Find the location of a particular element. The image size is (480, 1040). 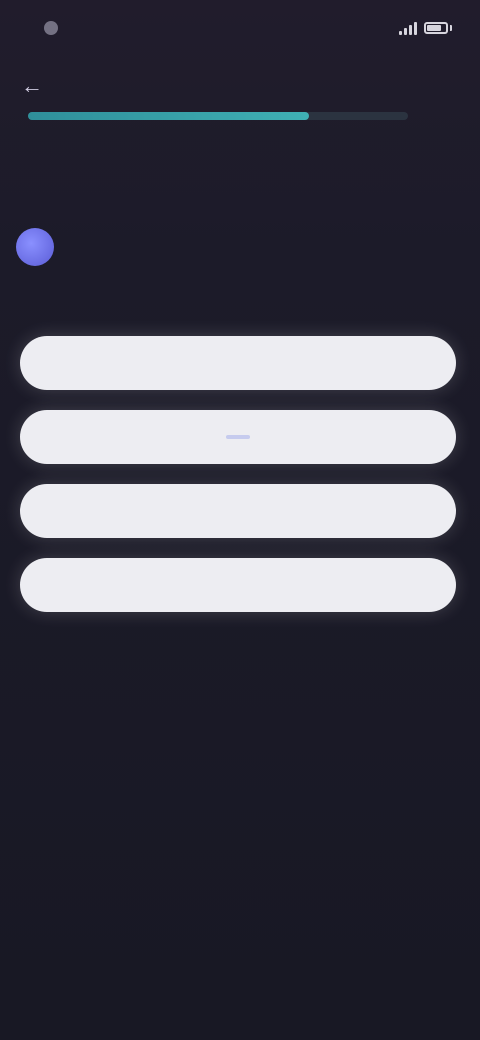

status-left is located at coordinates (46, 28).